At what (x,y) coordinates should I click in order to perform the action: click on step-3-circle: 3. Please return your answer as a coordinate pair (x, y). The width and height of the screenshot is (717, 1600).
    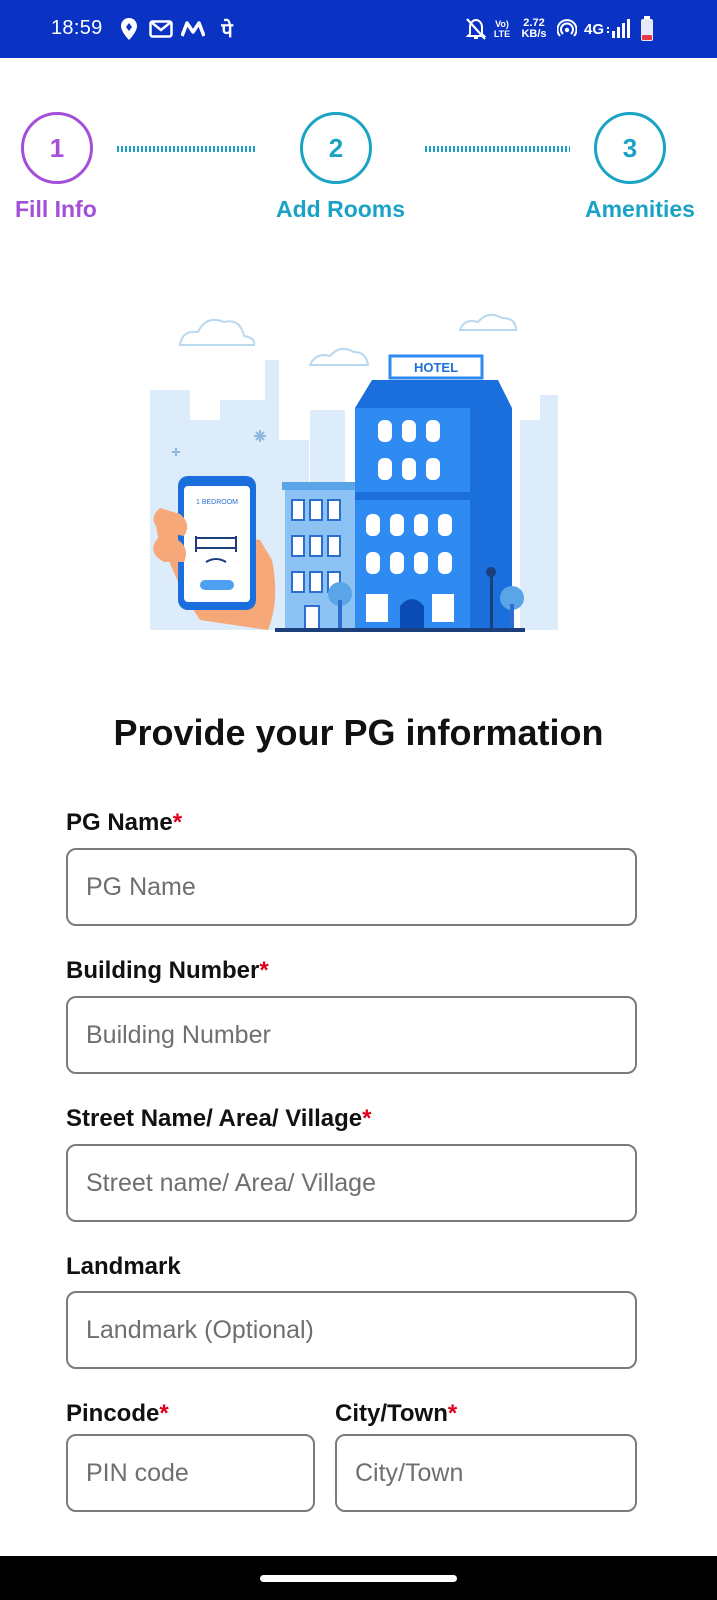
    Looking at the image, I should click on (630, 148).